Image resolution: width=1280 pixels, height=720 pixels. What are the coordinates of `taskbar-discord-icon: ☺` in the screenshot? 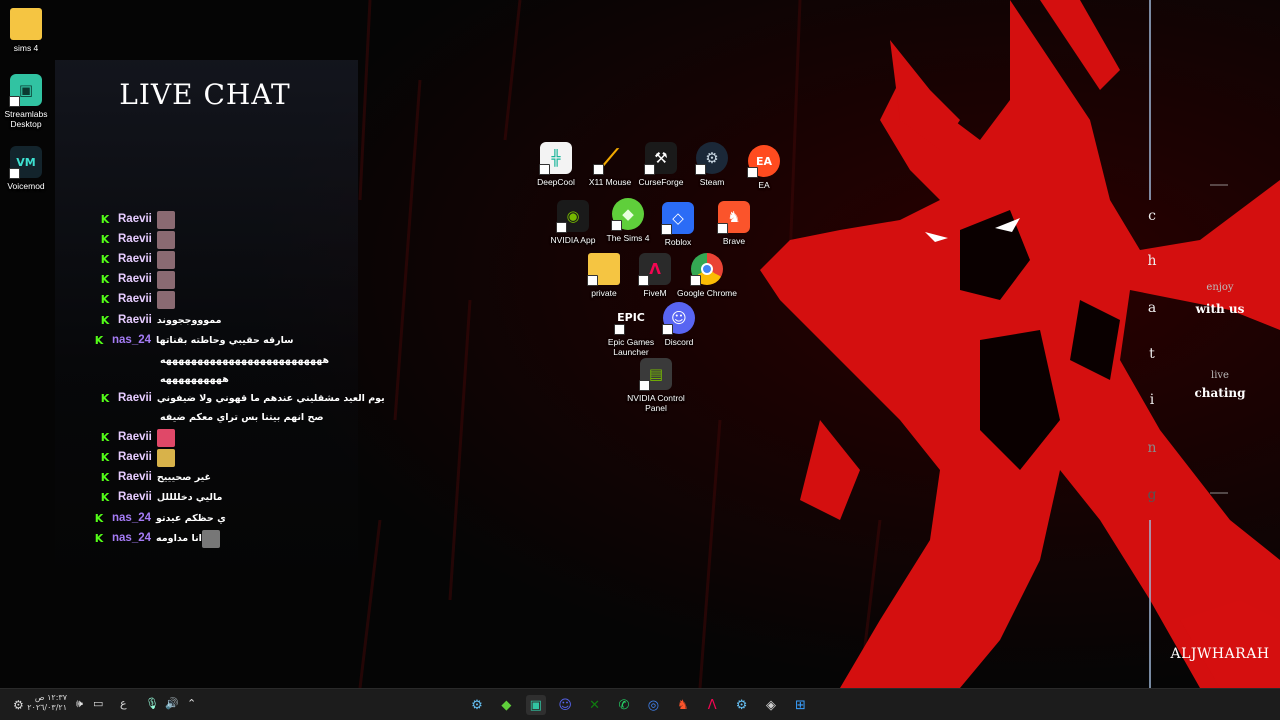 It's located at (565, 705).